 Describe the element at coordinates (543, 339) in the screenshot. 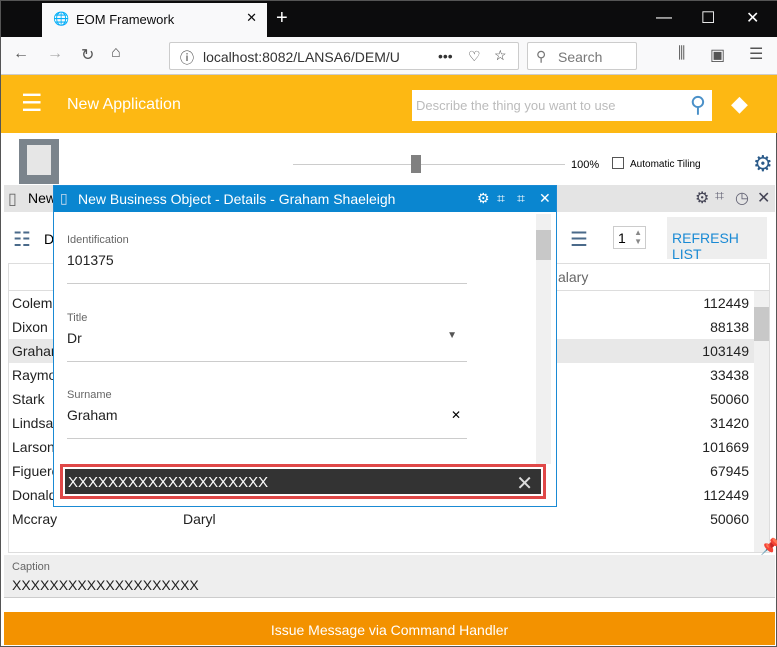

I see `dialog-scrollbar` at that location.